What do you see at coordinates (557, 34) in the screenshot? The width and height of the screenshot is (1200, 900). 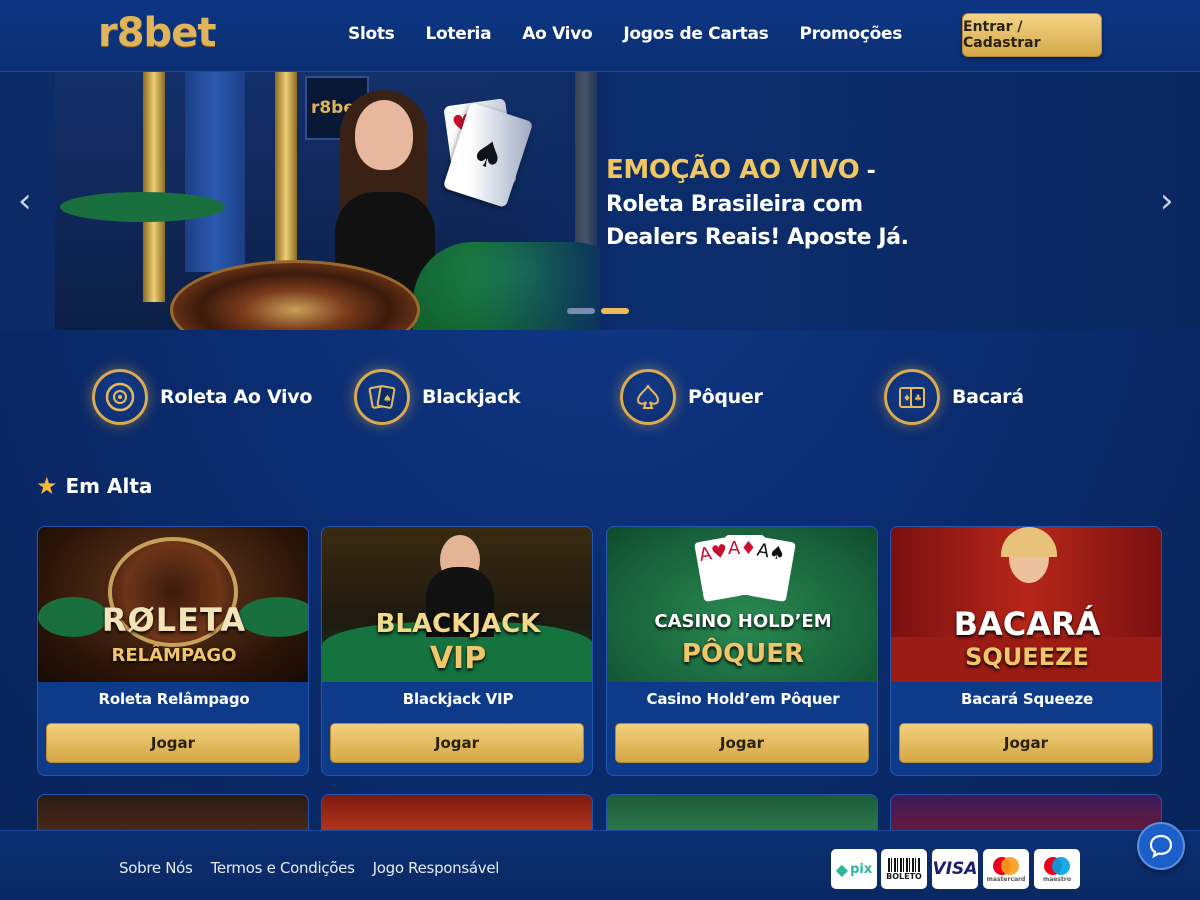 I see `nav-ao-vivo: Ao Vivo` at bounding box center [557, 34].